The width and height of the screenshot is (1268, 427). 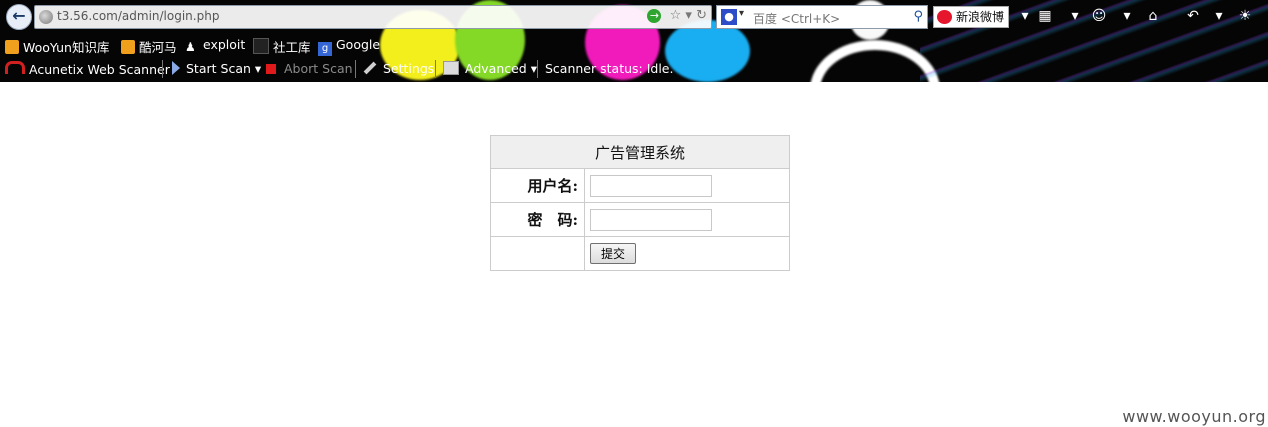 What do you see at coordinates (215, 45) in the screenshot?
I see `bookmark-exploit: ♟ exploit` at bounding box center [215, 45].